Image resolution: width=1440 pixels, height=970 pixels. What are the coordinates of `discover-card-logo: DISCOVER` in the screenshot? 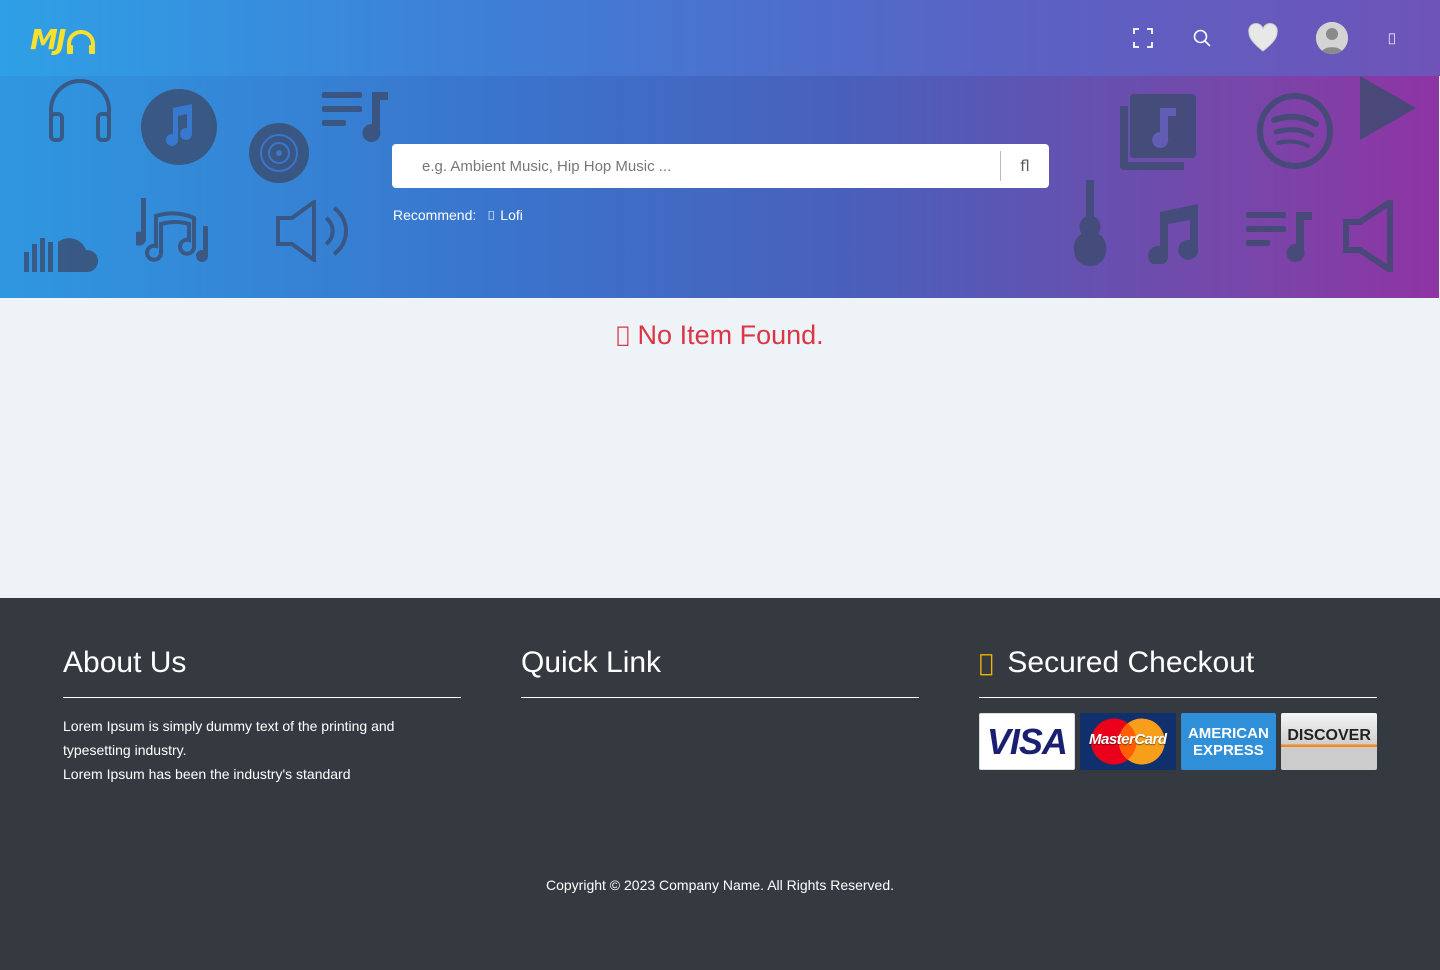 It's located at (1329, 741).